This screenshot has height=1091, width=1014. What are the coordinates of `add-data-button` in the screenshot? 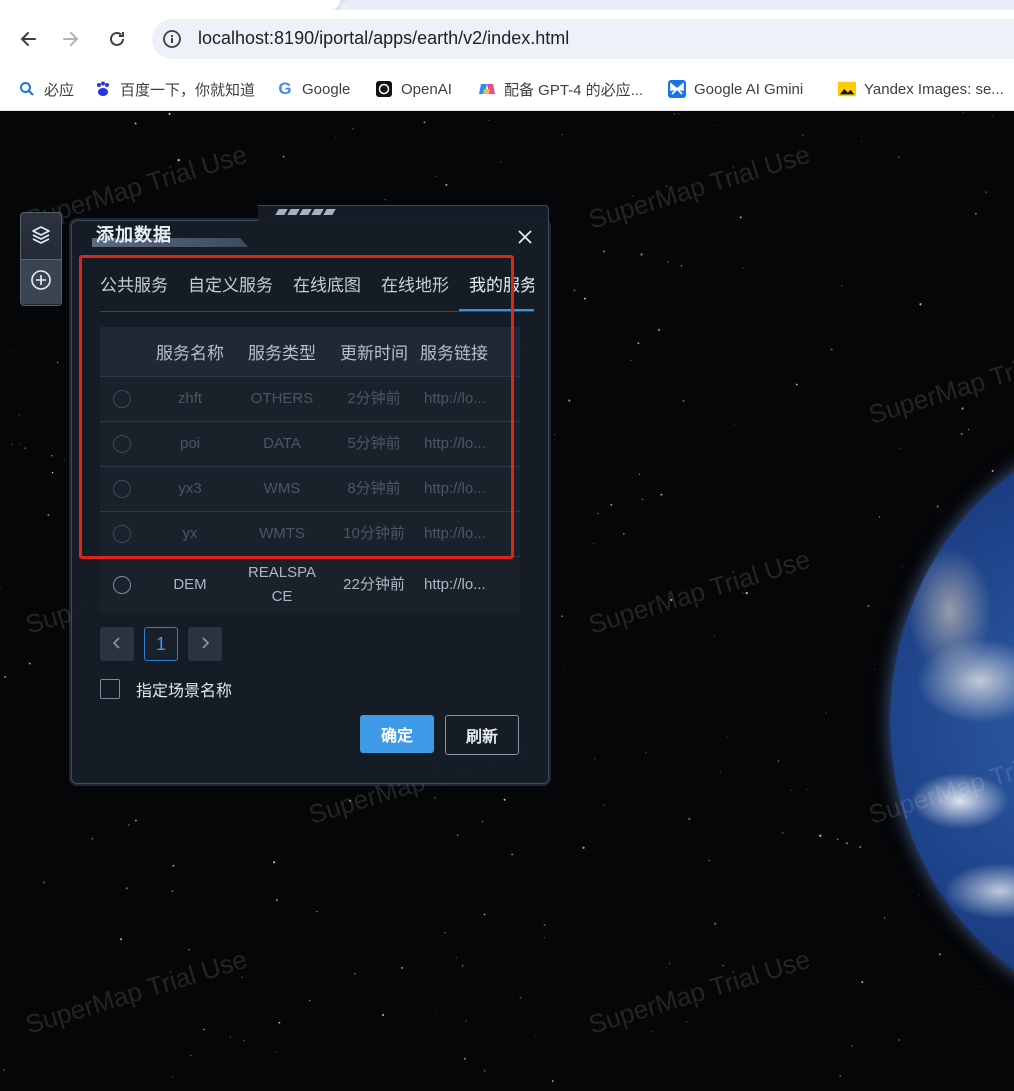 It's located at (41, 281).